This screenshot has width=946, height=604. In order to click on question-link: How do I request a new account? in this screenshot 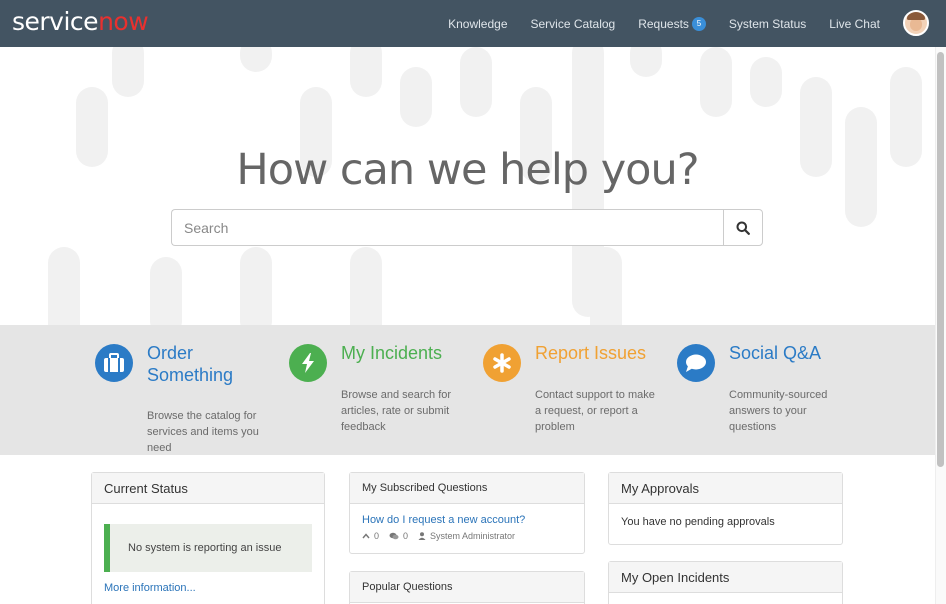, I will do `click(467, 520)`.